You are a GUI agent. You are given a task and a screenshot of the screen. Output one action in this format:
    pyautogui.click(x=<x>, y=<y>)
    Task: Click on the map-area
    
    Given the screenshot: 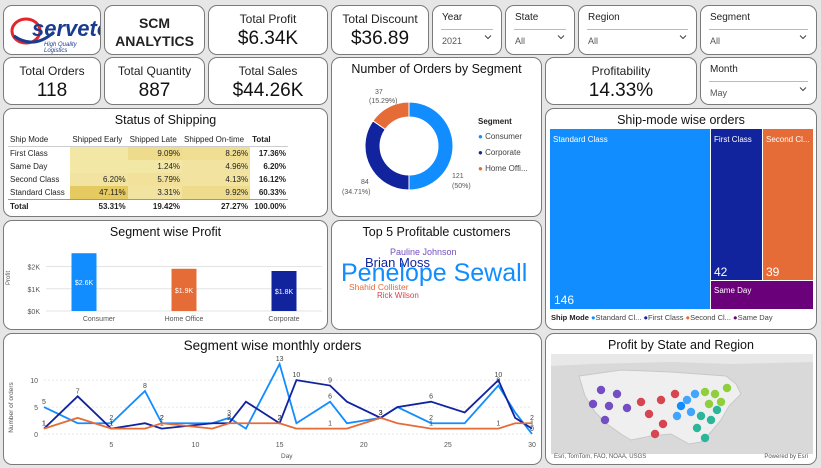 What is the action you would take?
    pyautogui.click(x=682, y=404)
    